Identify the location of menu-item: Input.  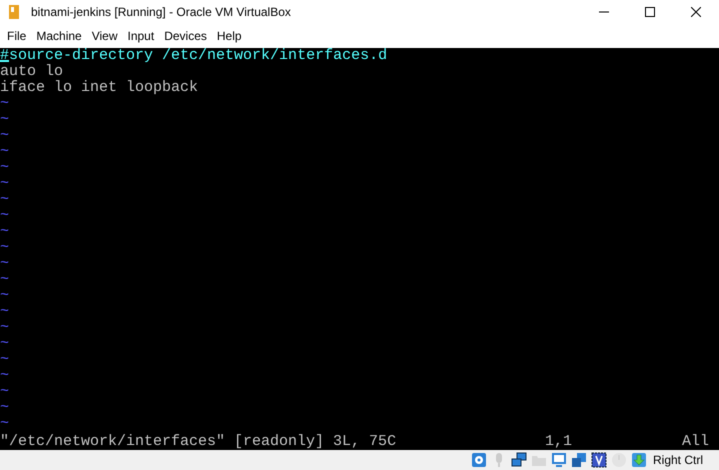
(141, 36).